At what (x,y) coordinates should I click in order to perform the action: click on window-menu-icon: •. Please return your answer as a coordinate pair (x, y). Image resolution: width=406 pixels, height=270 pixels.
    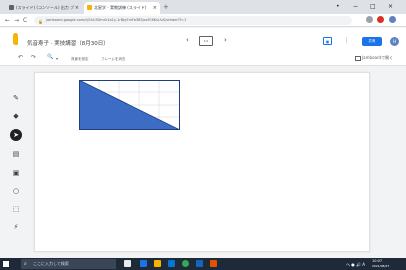
    Looking at the image, I should click on (338, 7).